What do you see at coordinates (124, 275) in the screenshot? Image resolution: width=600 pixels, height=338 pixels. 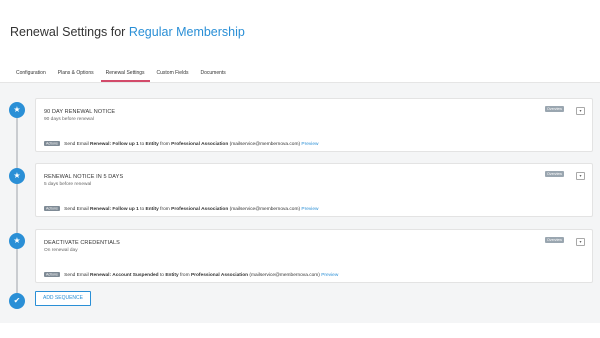 I see `email-template-name: Renewal: Account Suspended` at bounding box center [124, 275].